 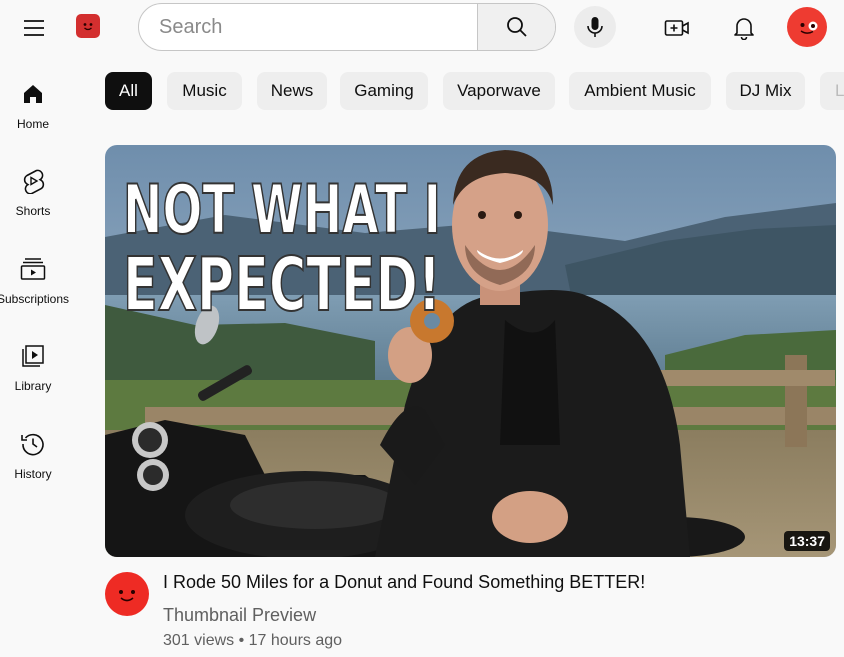 I want to click on subscriptions-icon, so click(x=33, y=269).